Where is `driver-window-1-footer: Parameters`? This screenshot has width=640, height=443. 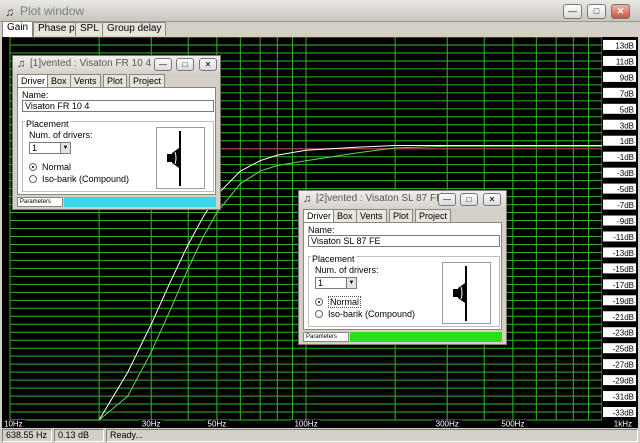
driver-window-1-footer: Parameters is located at coordinates (116, 202).